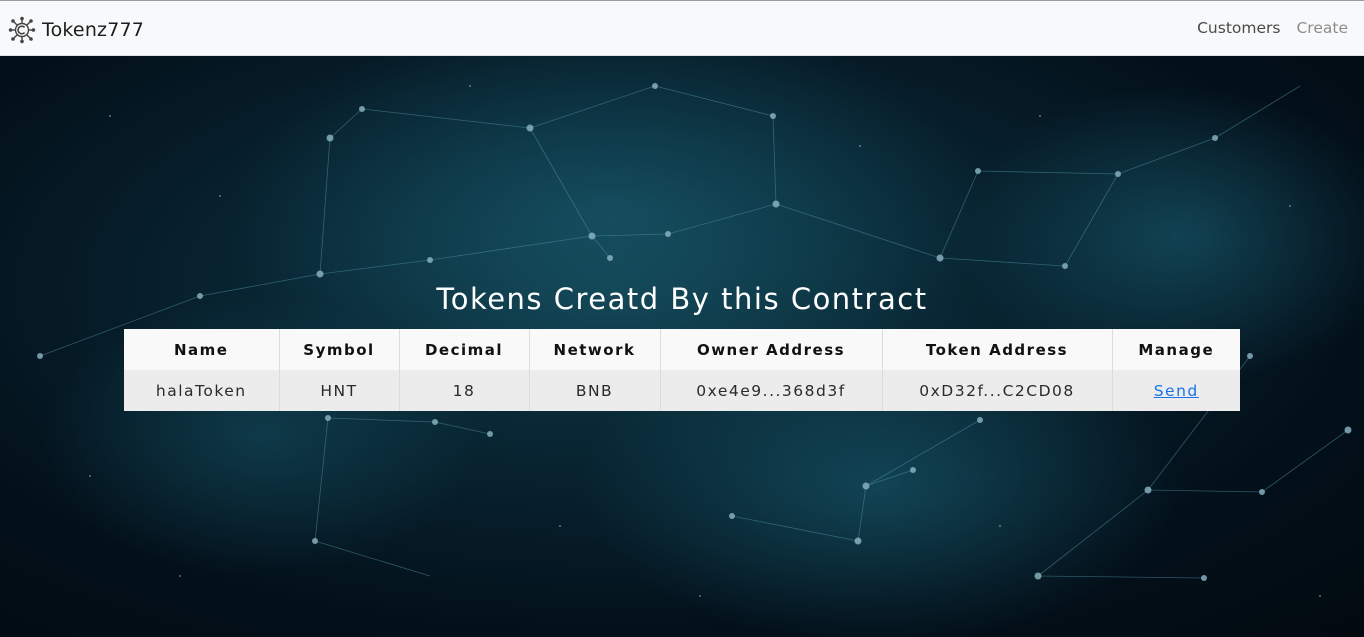 This screenshot has width=1364, height=637. I want to click on send-link: Send, so click(1176, 391).